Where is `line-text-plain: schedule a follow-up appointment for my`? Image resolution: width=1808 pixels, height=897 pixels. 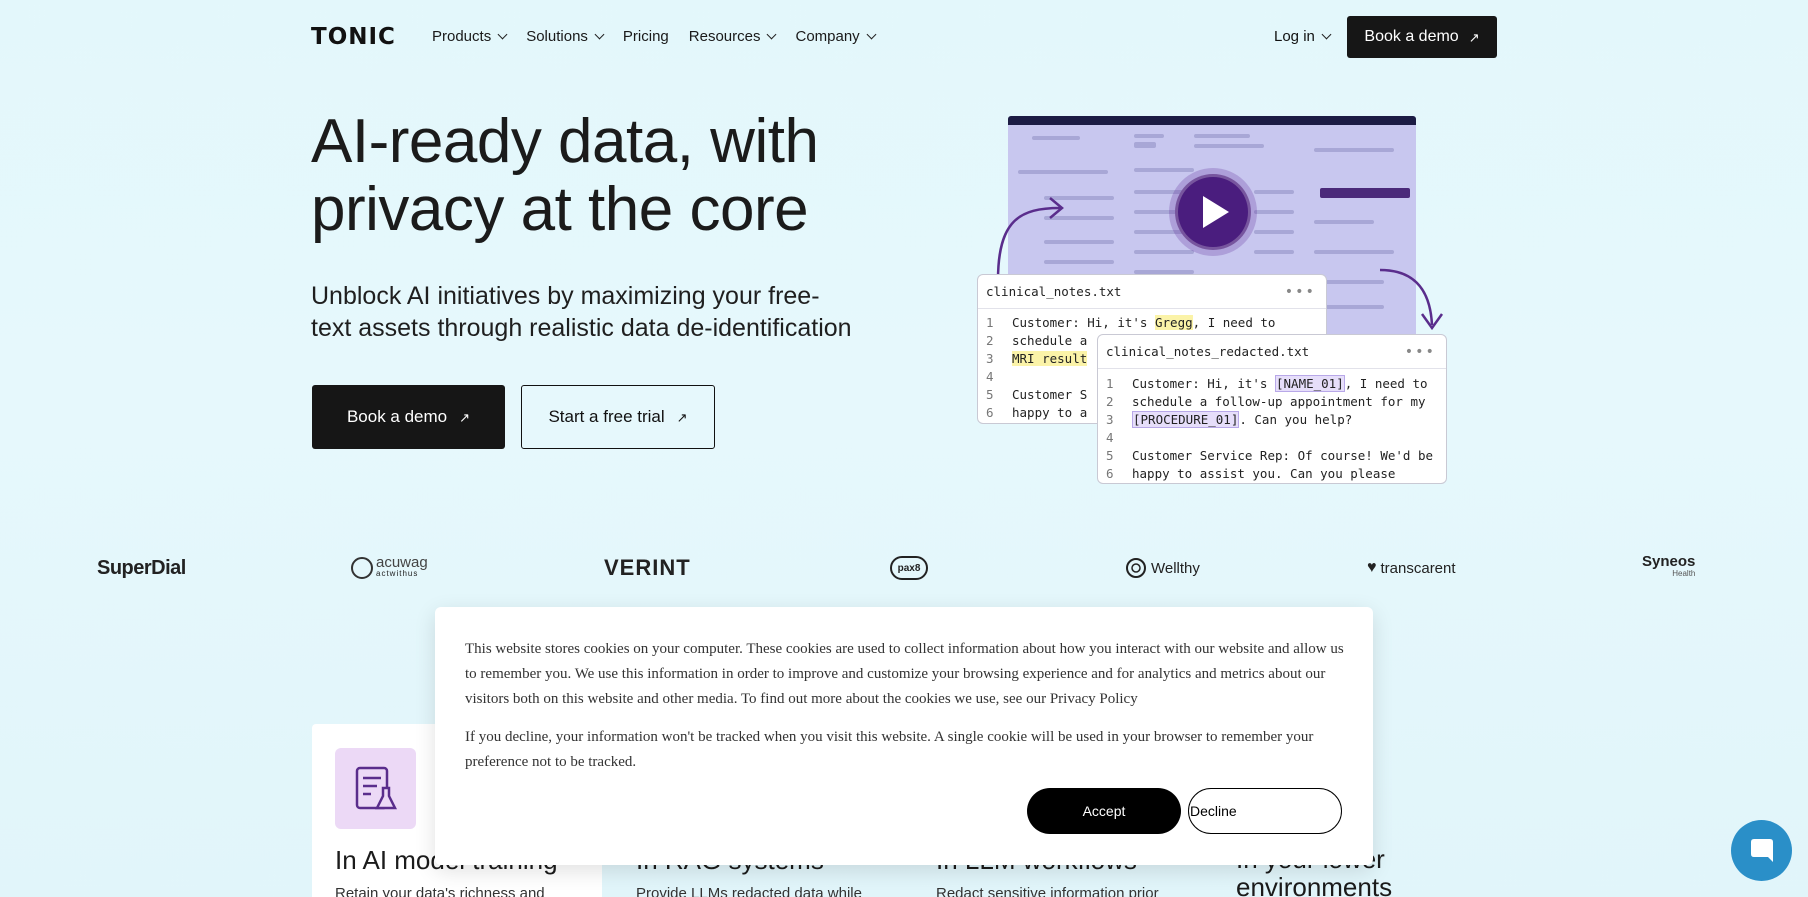
line-text-plain: schedule a follow-up appointment for my is located at coordinates (1279, 401).